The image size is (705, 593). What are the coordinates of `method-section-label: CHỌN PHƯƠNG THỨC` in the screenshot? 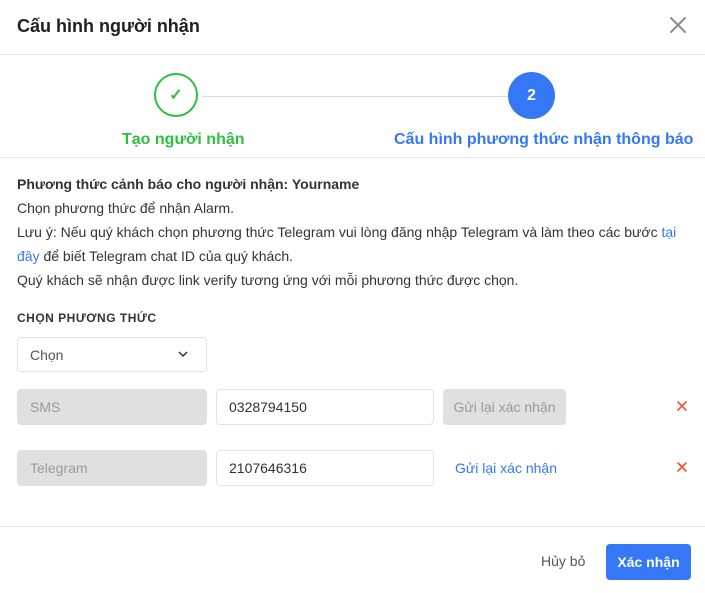 It's located at (87, 318).